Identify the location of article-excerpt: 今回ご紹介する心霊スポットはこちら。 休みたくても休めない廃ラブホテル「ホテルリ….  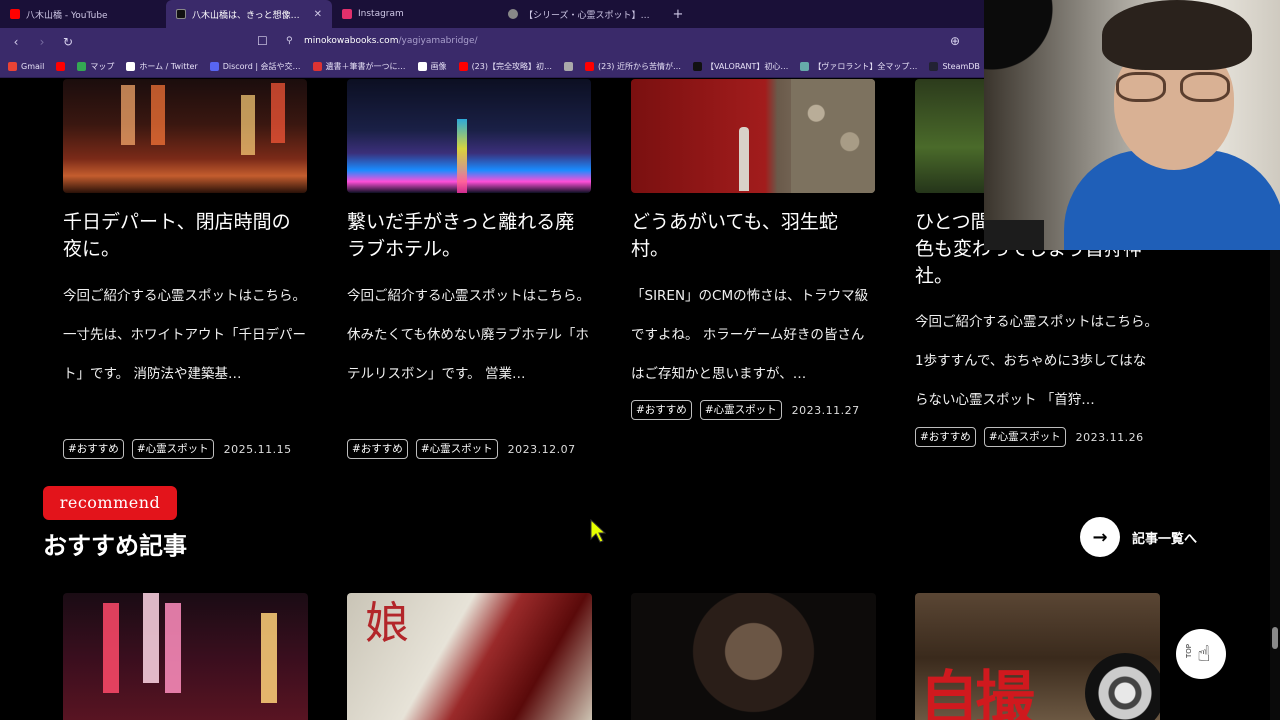
(468, 335).